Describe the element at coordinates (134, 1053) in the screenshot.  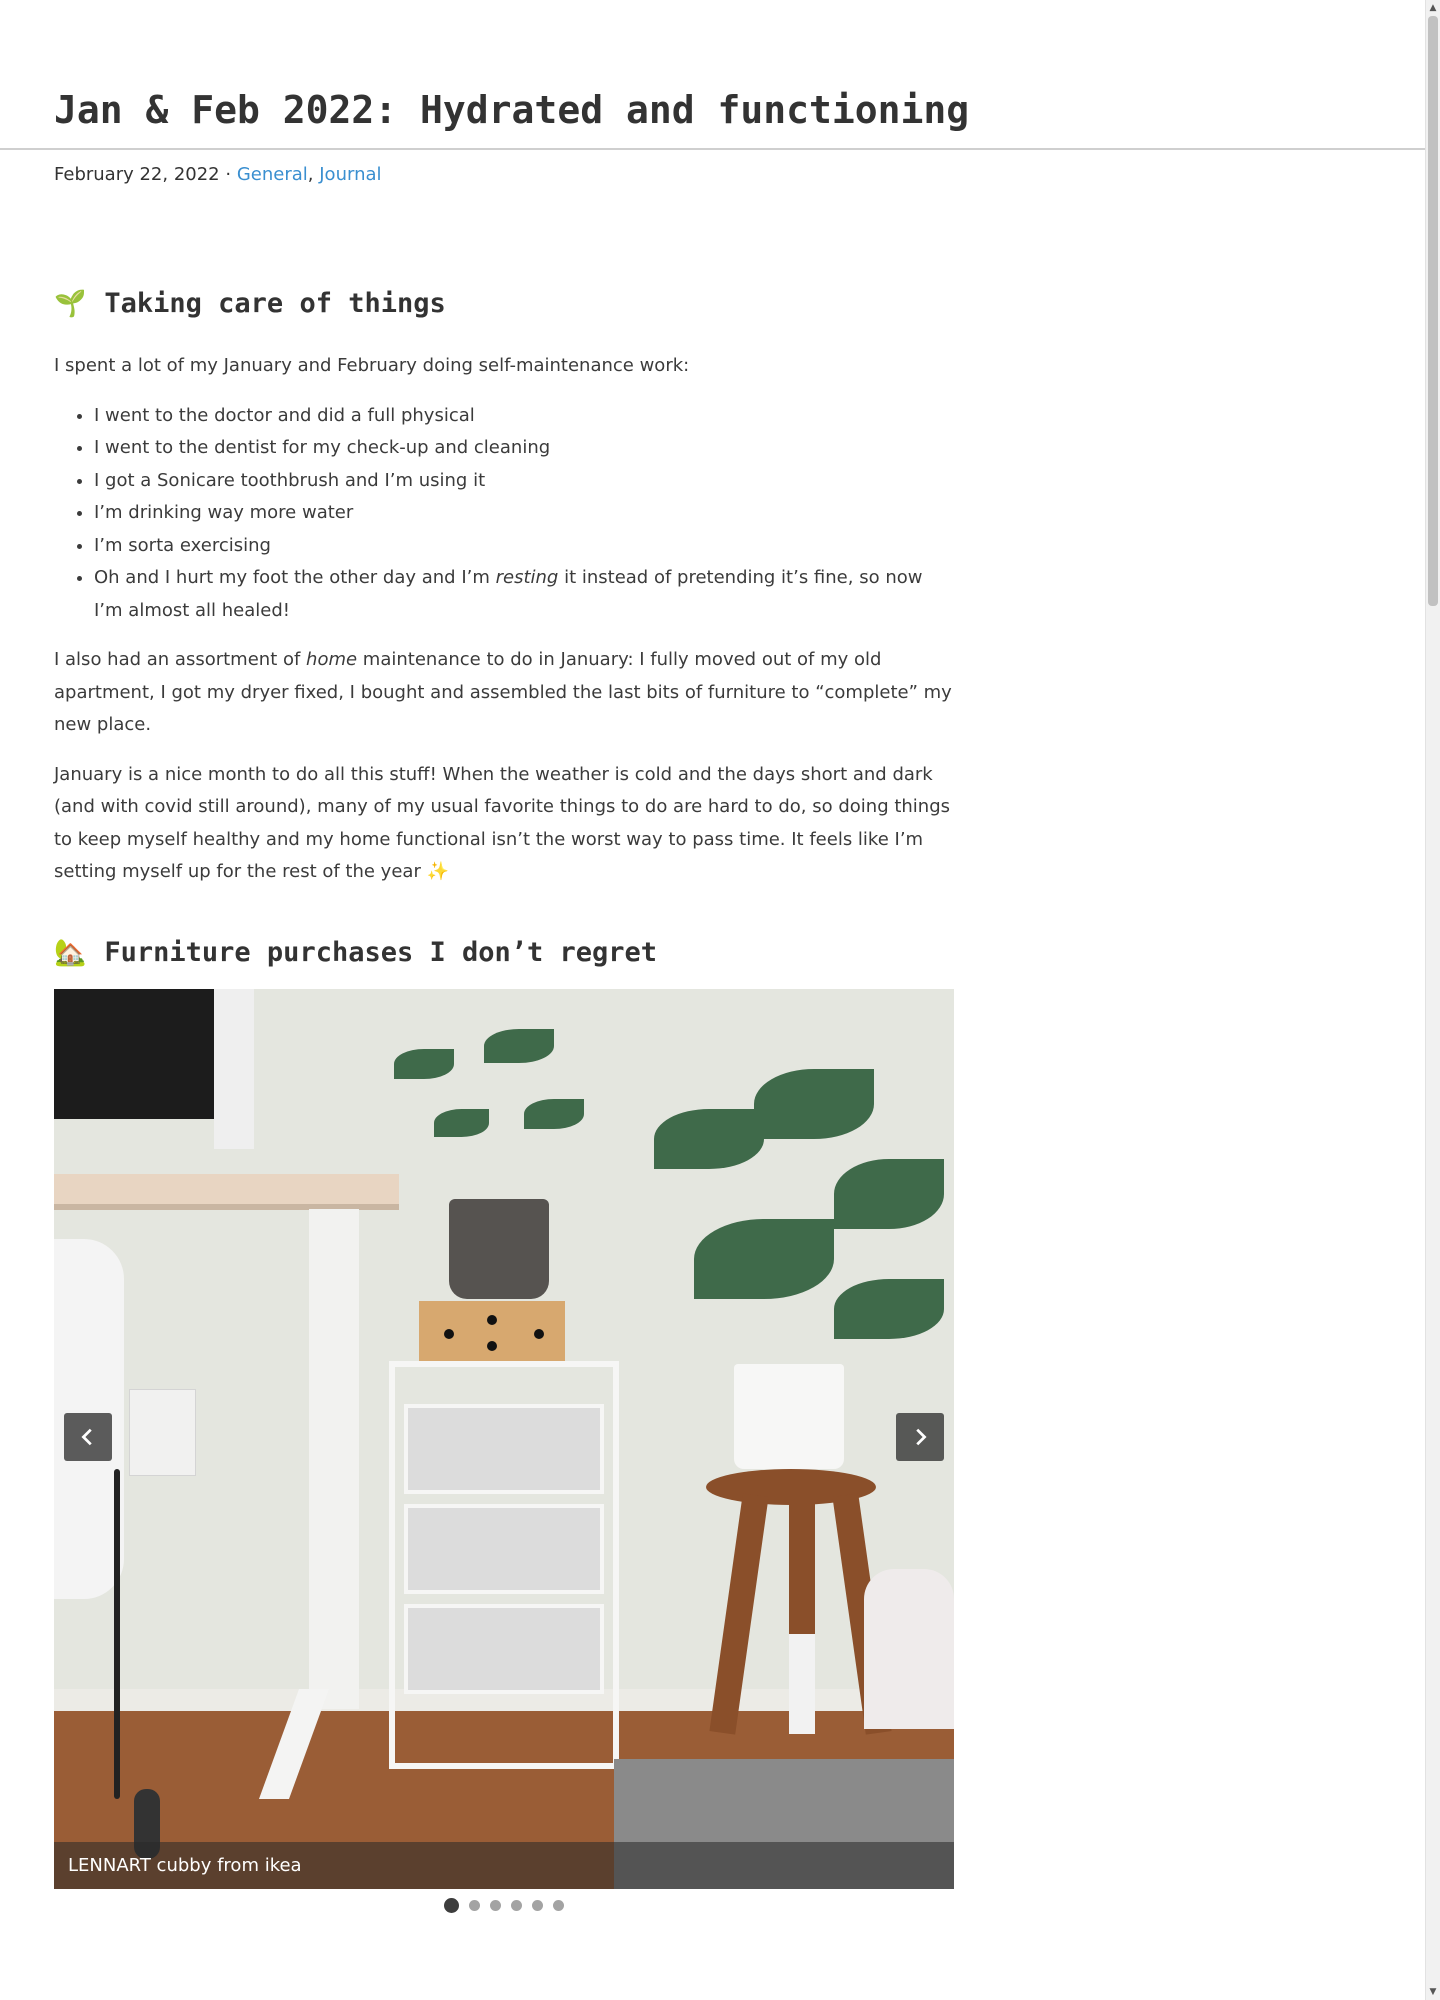
I see `monitor-illustration` at that location.